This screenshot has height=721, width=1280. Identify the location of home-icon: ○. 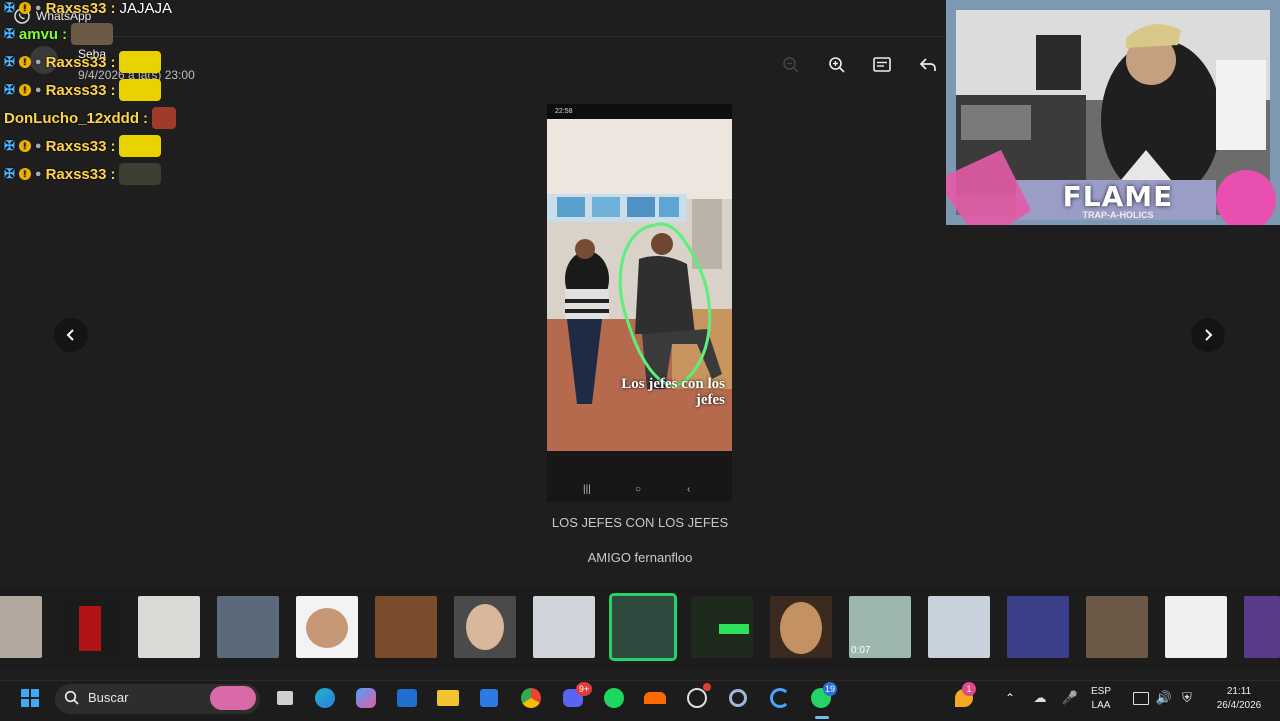
(638, 489).